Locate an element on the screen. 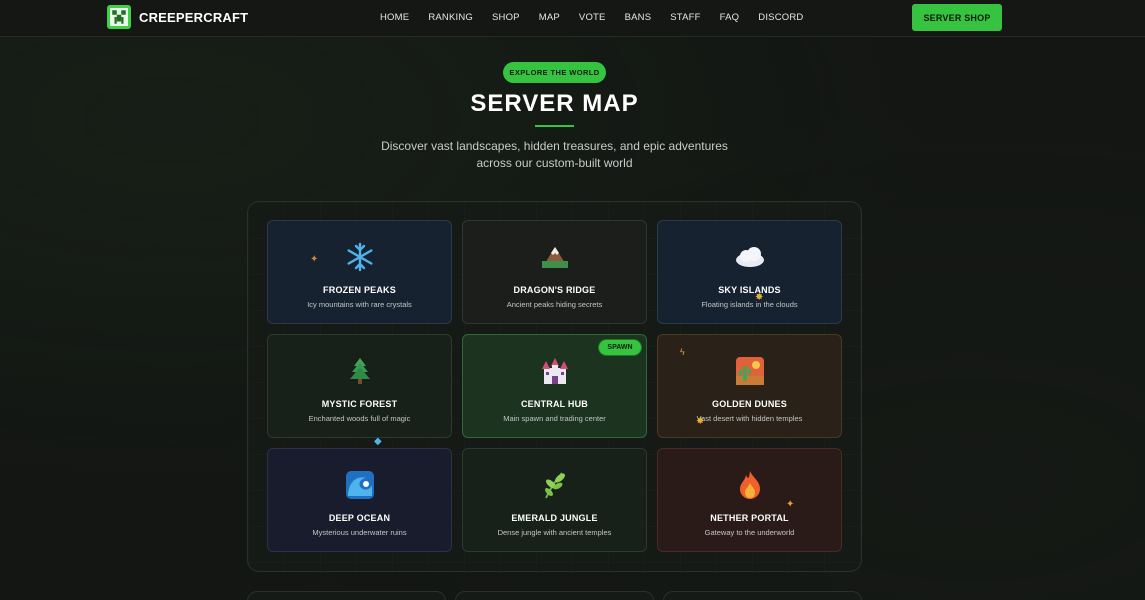  brand-name: CREEPERCRAFT is located at coordinates (194, 17).